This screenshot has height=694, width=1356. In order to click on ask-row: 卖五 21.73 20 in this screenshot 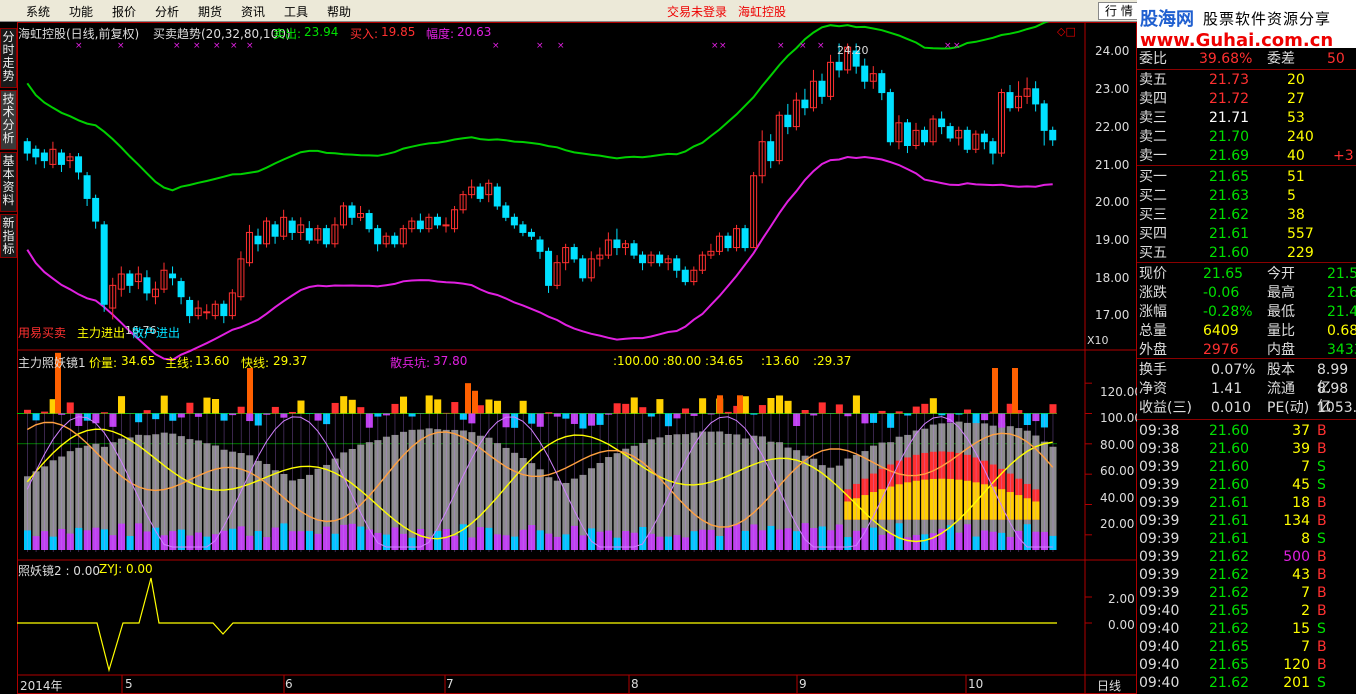, I will do `click(1246, 80)`.